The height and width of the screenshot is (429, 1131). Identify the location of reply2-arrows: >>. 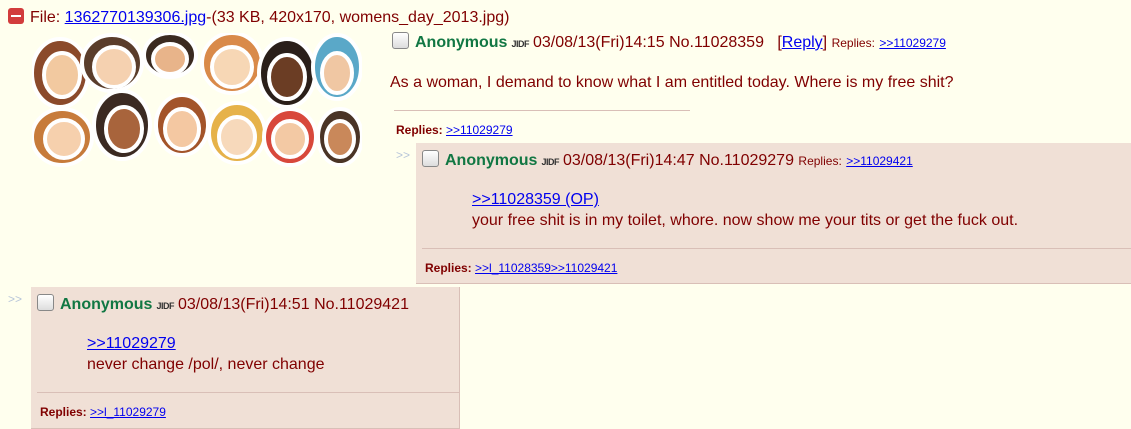
(15, 299).